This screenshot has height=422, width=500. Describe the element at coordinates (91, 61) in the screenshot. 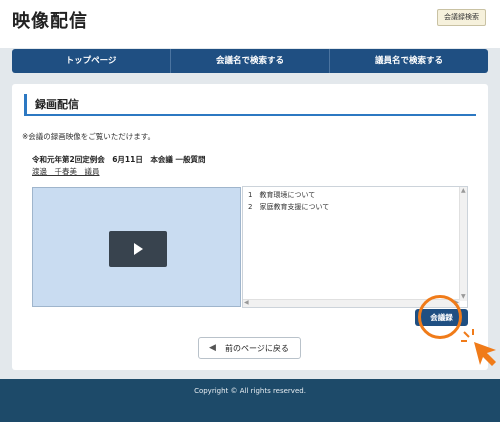

I see `nav-item-top: トップページ` at that location.